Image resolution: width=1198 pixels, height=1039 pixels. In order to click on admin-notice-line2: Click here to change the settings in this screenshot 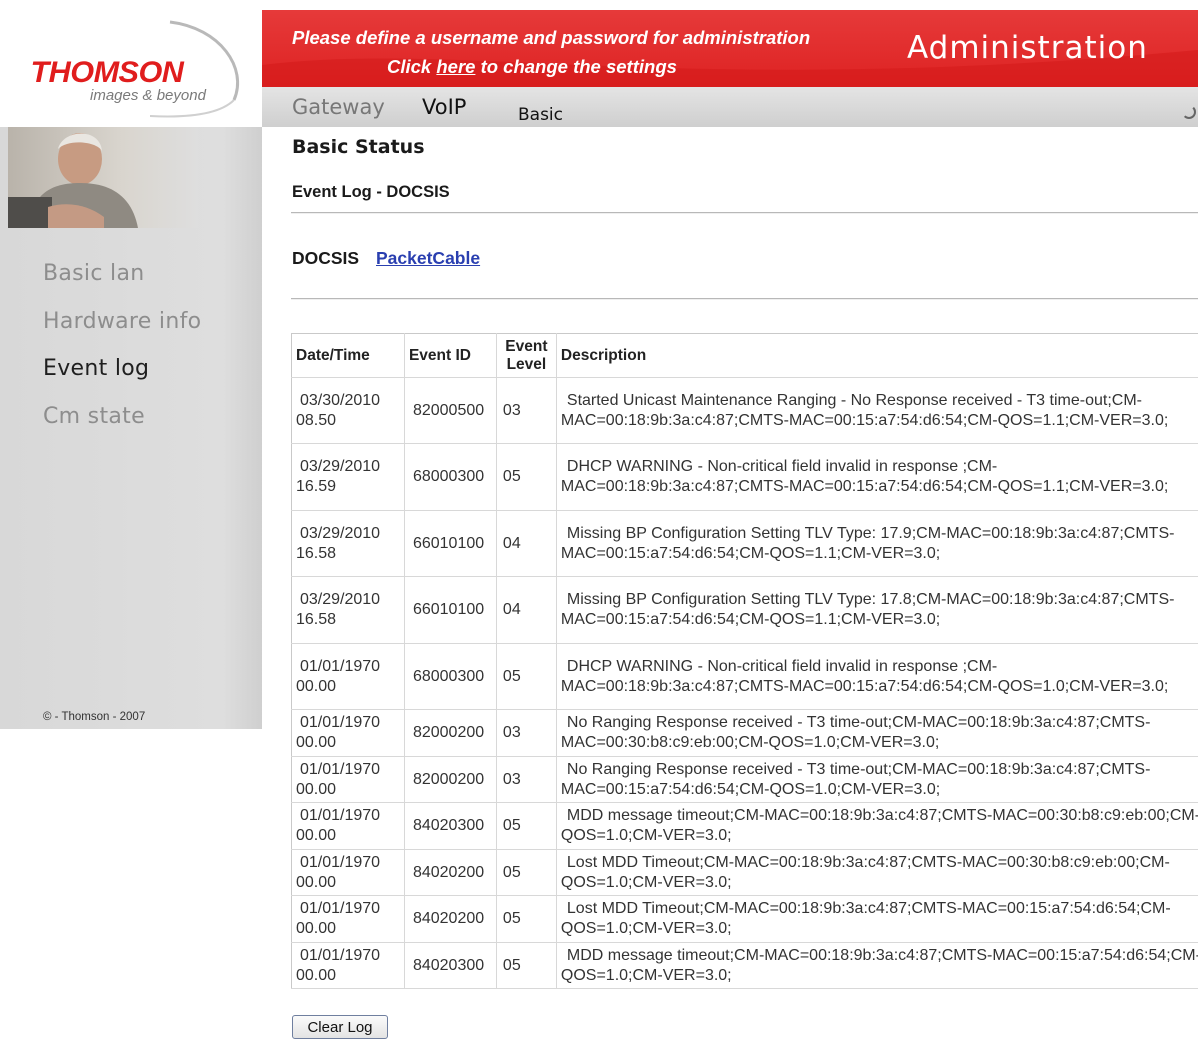, I will do `click(532, 67)`.